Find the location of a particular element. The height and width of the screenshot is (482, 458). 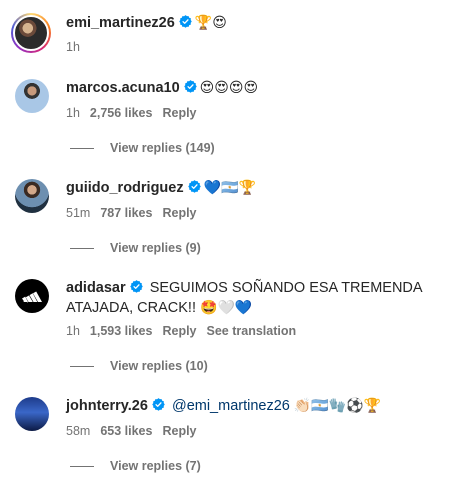

comment-meta: 1h 2,756 likes Reply is located at coordinates (136, 113).